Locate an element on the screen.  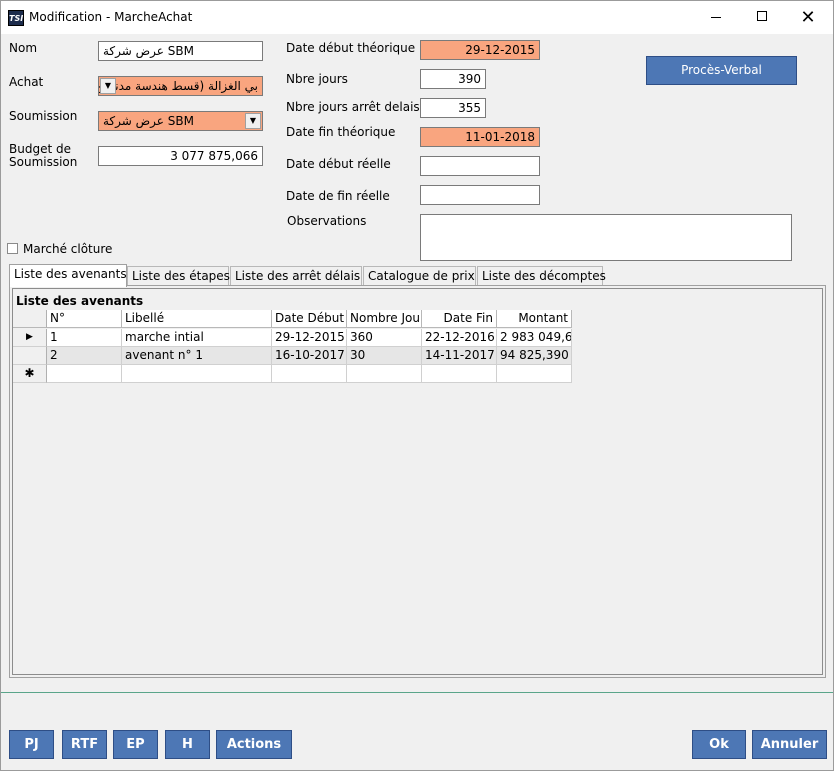
pj-button: PJ is located at coordinates (31, 744).